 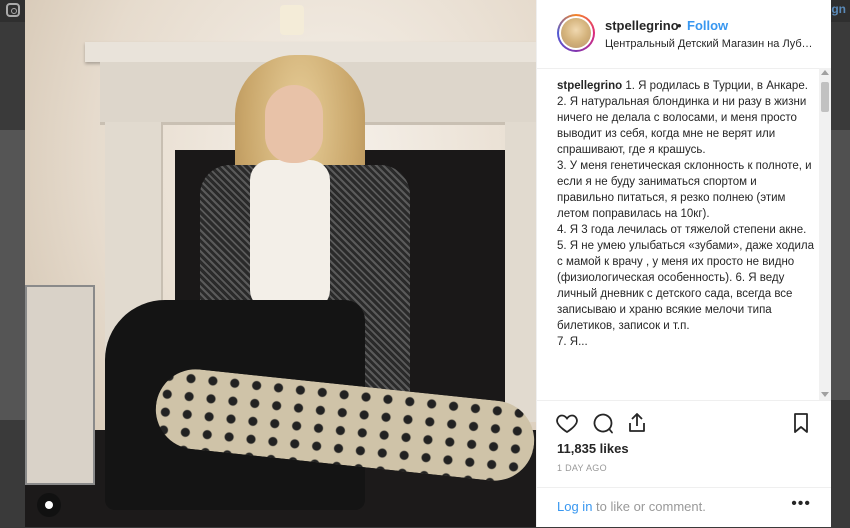 What do you see at coordinates (840, 265) in the screenshot?
I see `background-next-post` at bounding box center [840, 265].